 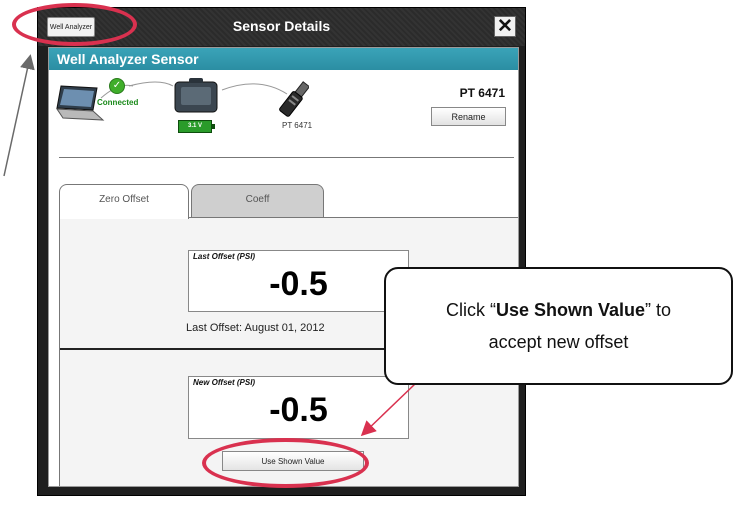 I want to click on callout-prefix: Click “, so click(x=470, y=310).